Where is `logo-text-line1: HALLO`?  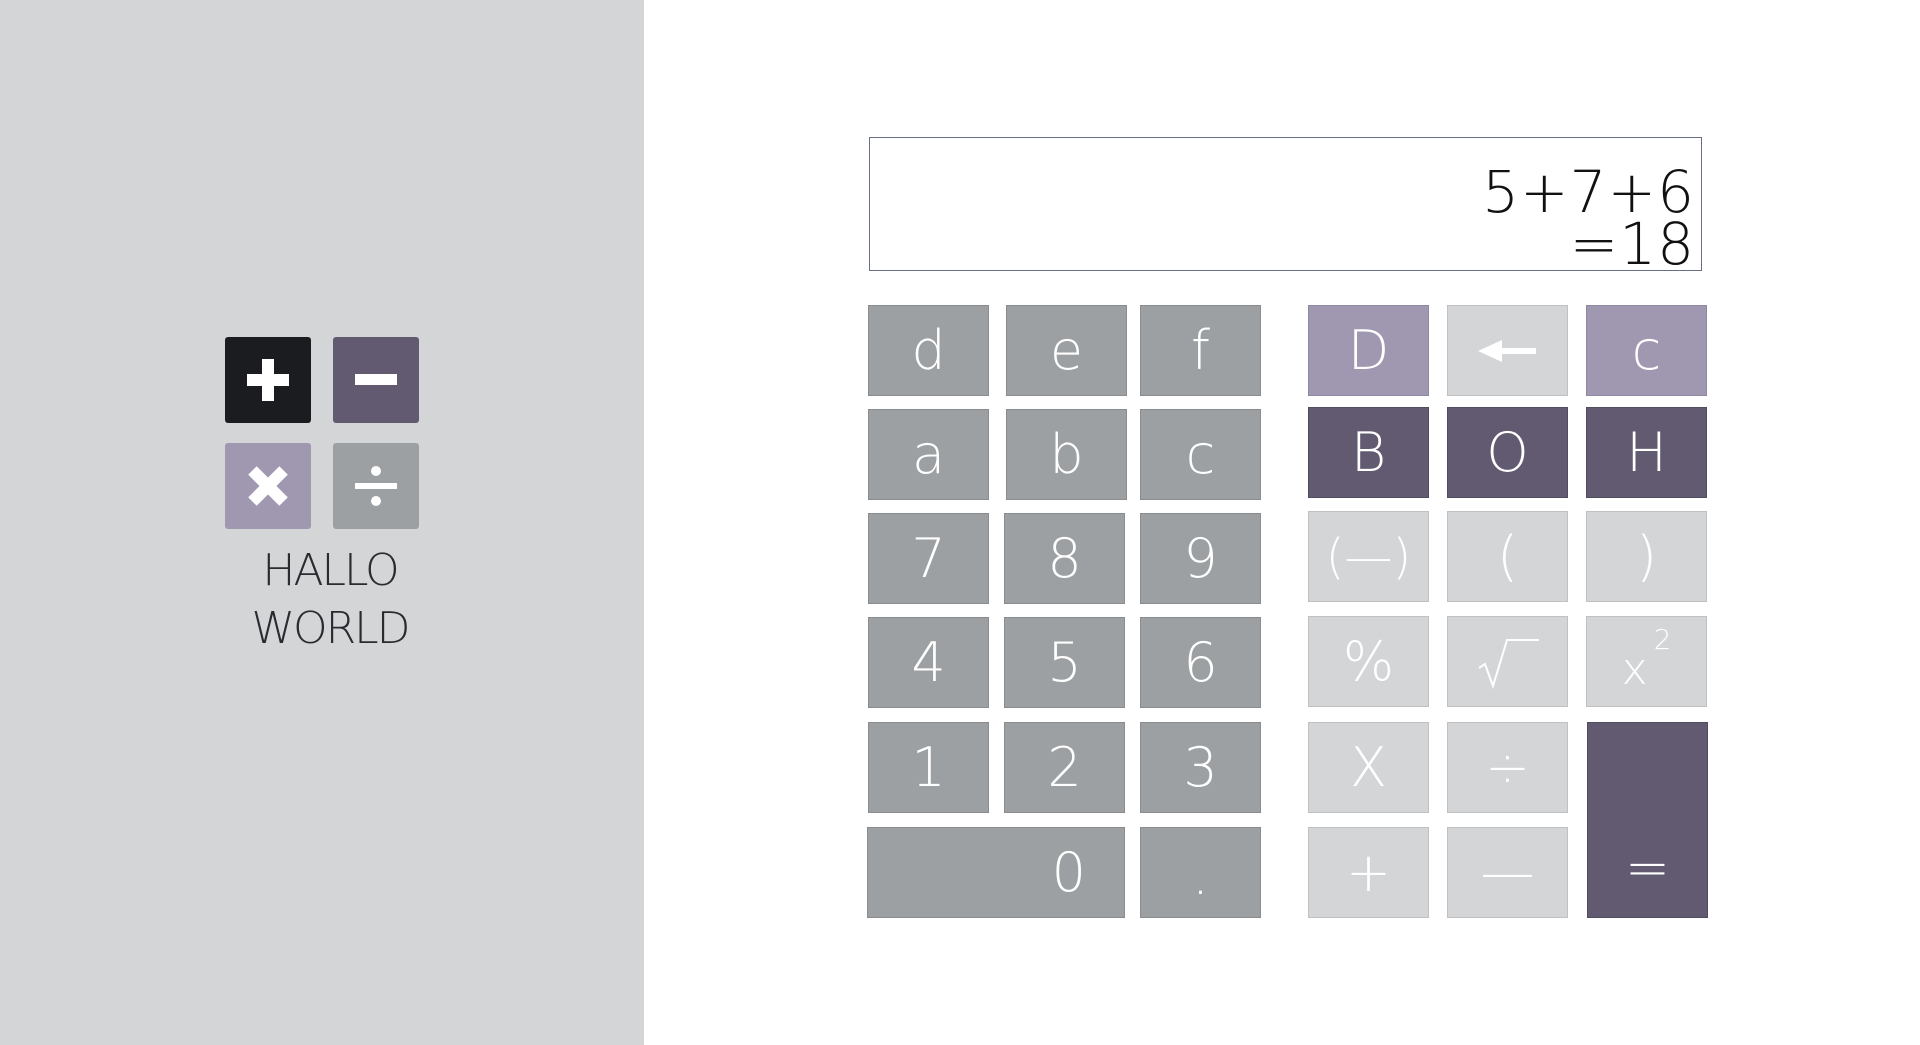
logo-text-line1: HALLO is located at coordinates (330, 570).